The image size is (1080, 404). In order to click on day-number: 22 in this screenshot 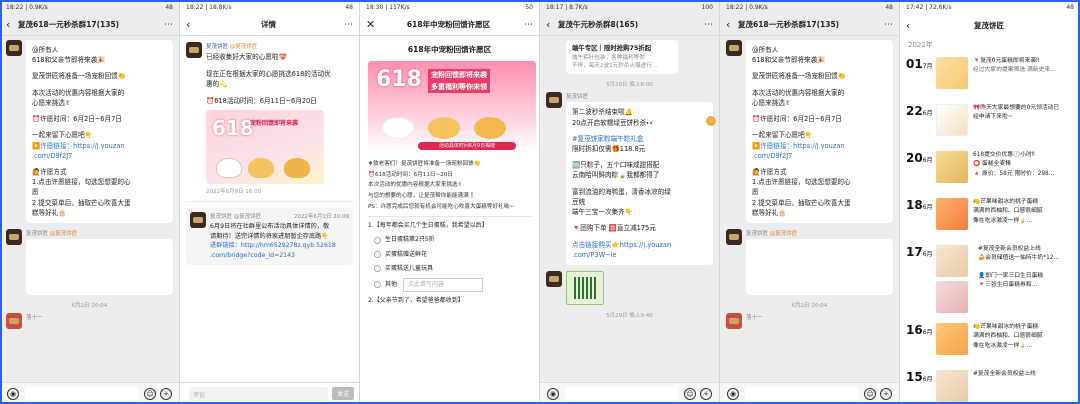, I will do `click(914, 111)`.